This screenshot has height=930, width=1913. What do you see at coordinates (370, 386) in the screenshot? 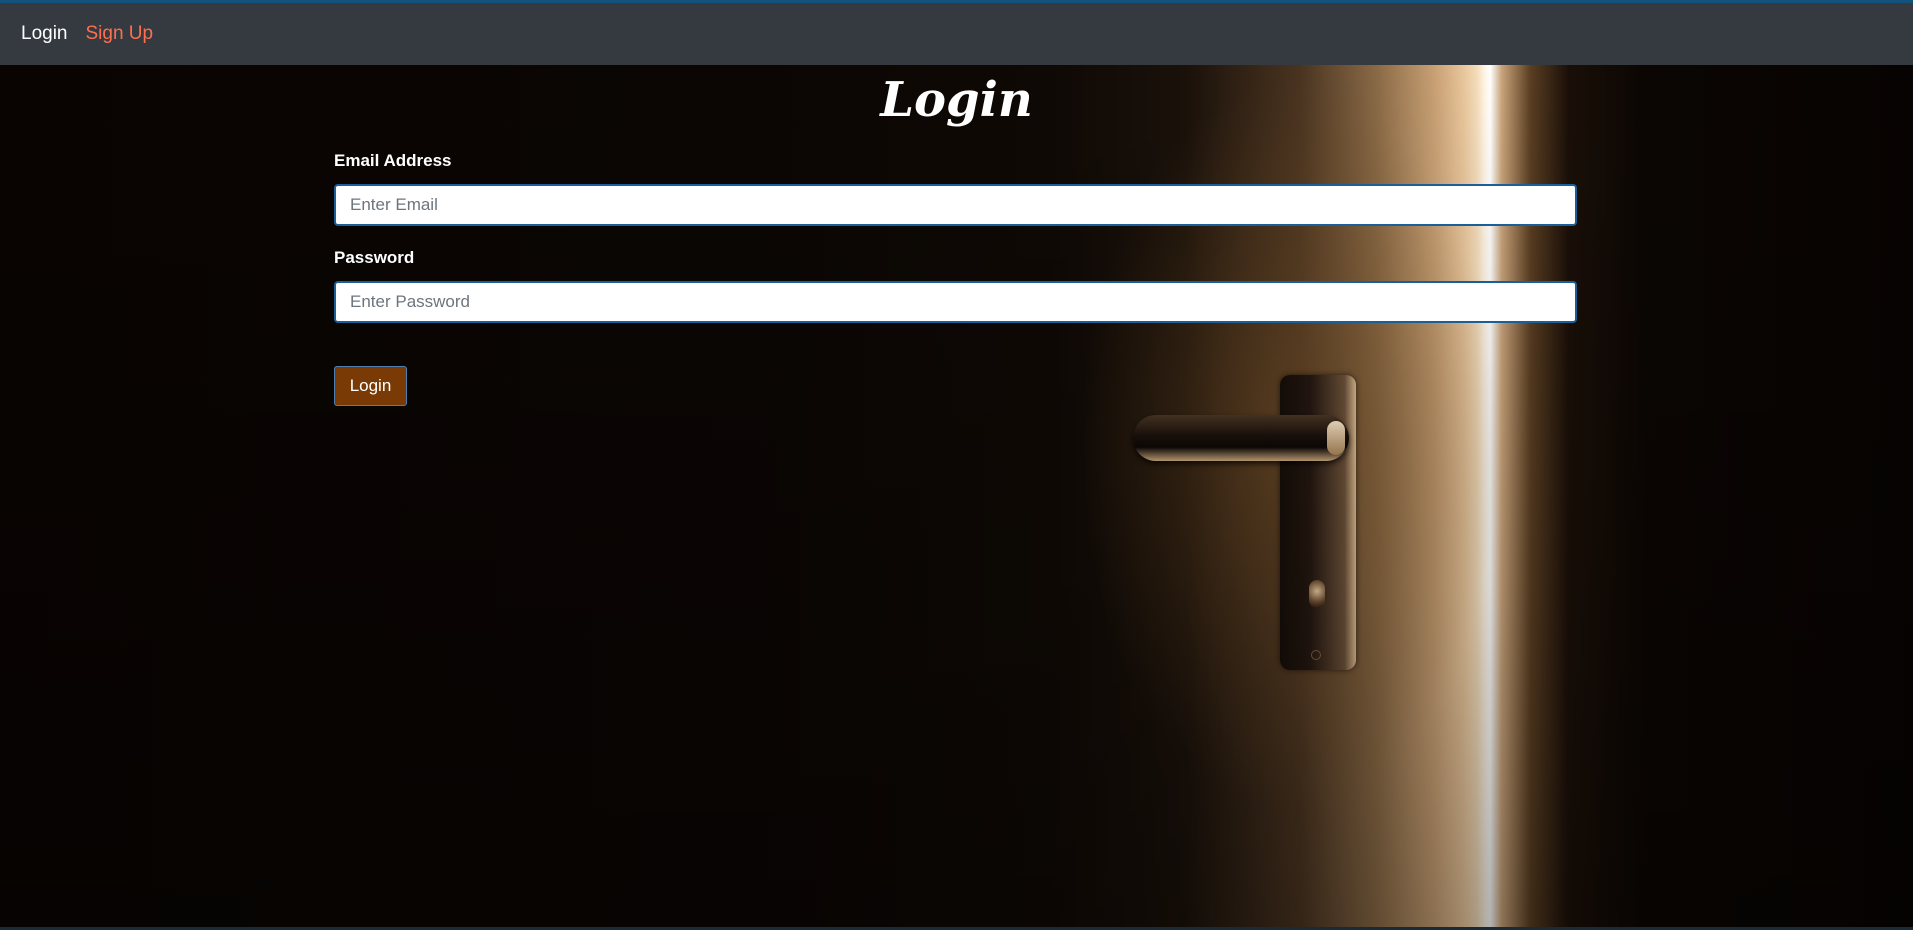
I see `login-submit-button: Login` at bounding box center [370, 386].